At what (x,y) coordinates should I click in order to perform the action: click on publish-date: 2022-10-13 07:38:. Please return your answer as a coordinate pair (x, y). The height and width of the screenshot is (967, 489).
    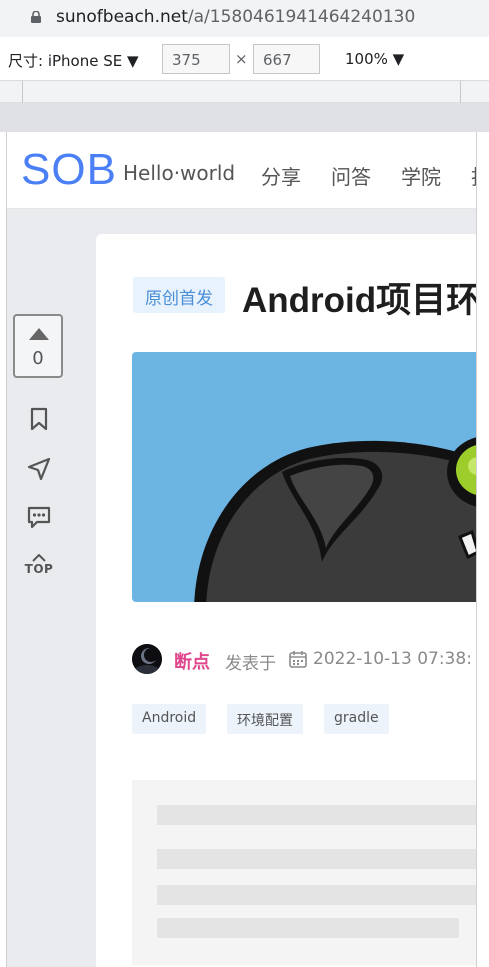
    Looking at the image, I should click on (392, 659).